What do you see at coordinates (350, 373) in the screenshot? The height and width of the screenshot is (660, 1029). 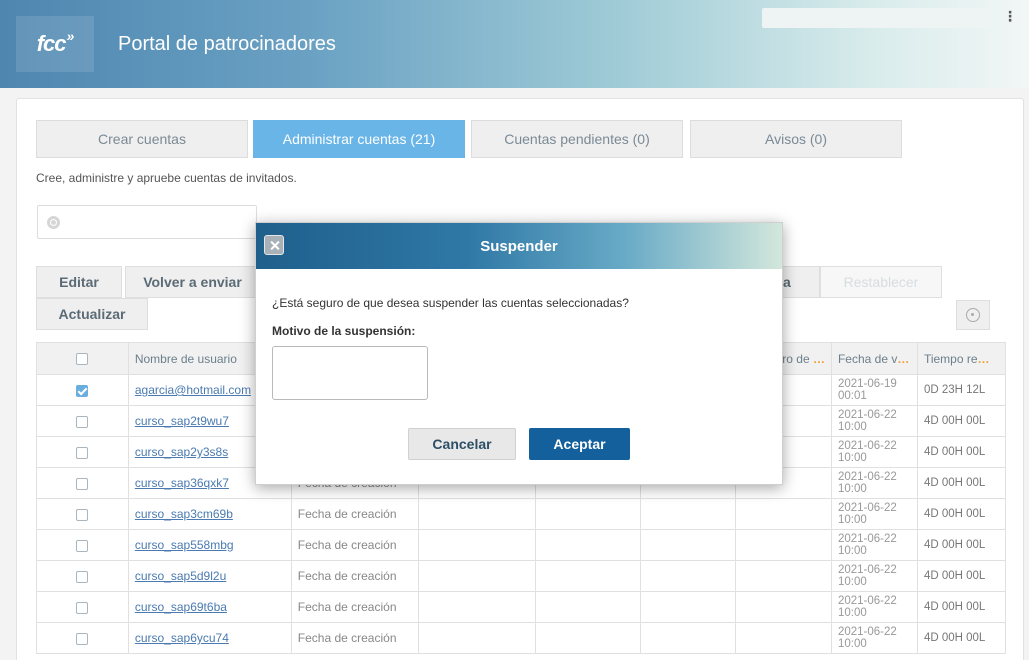 I see `motivo-textarea` at bounding box center [350, 373].